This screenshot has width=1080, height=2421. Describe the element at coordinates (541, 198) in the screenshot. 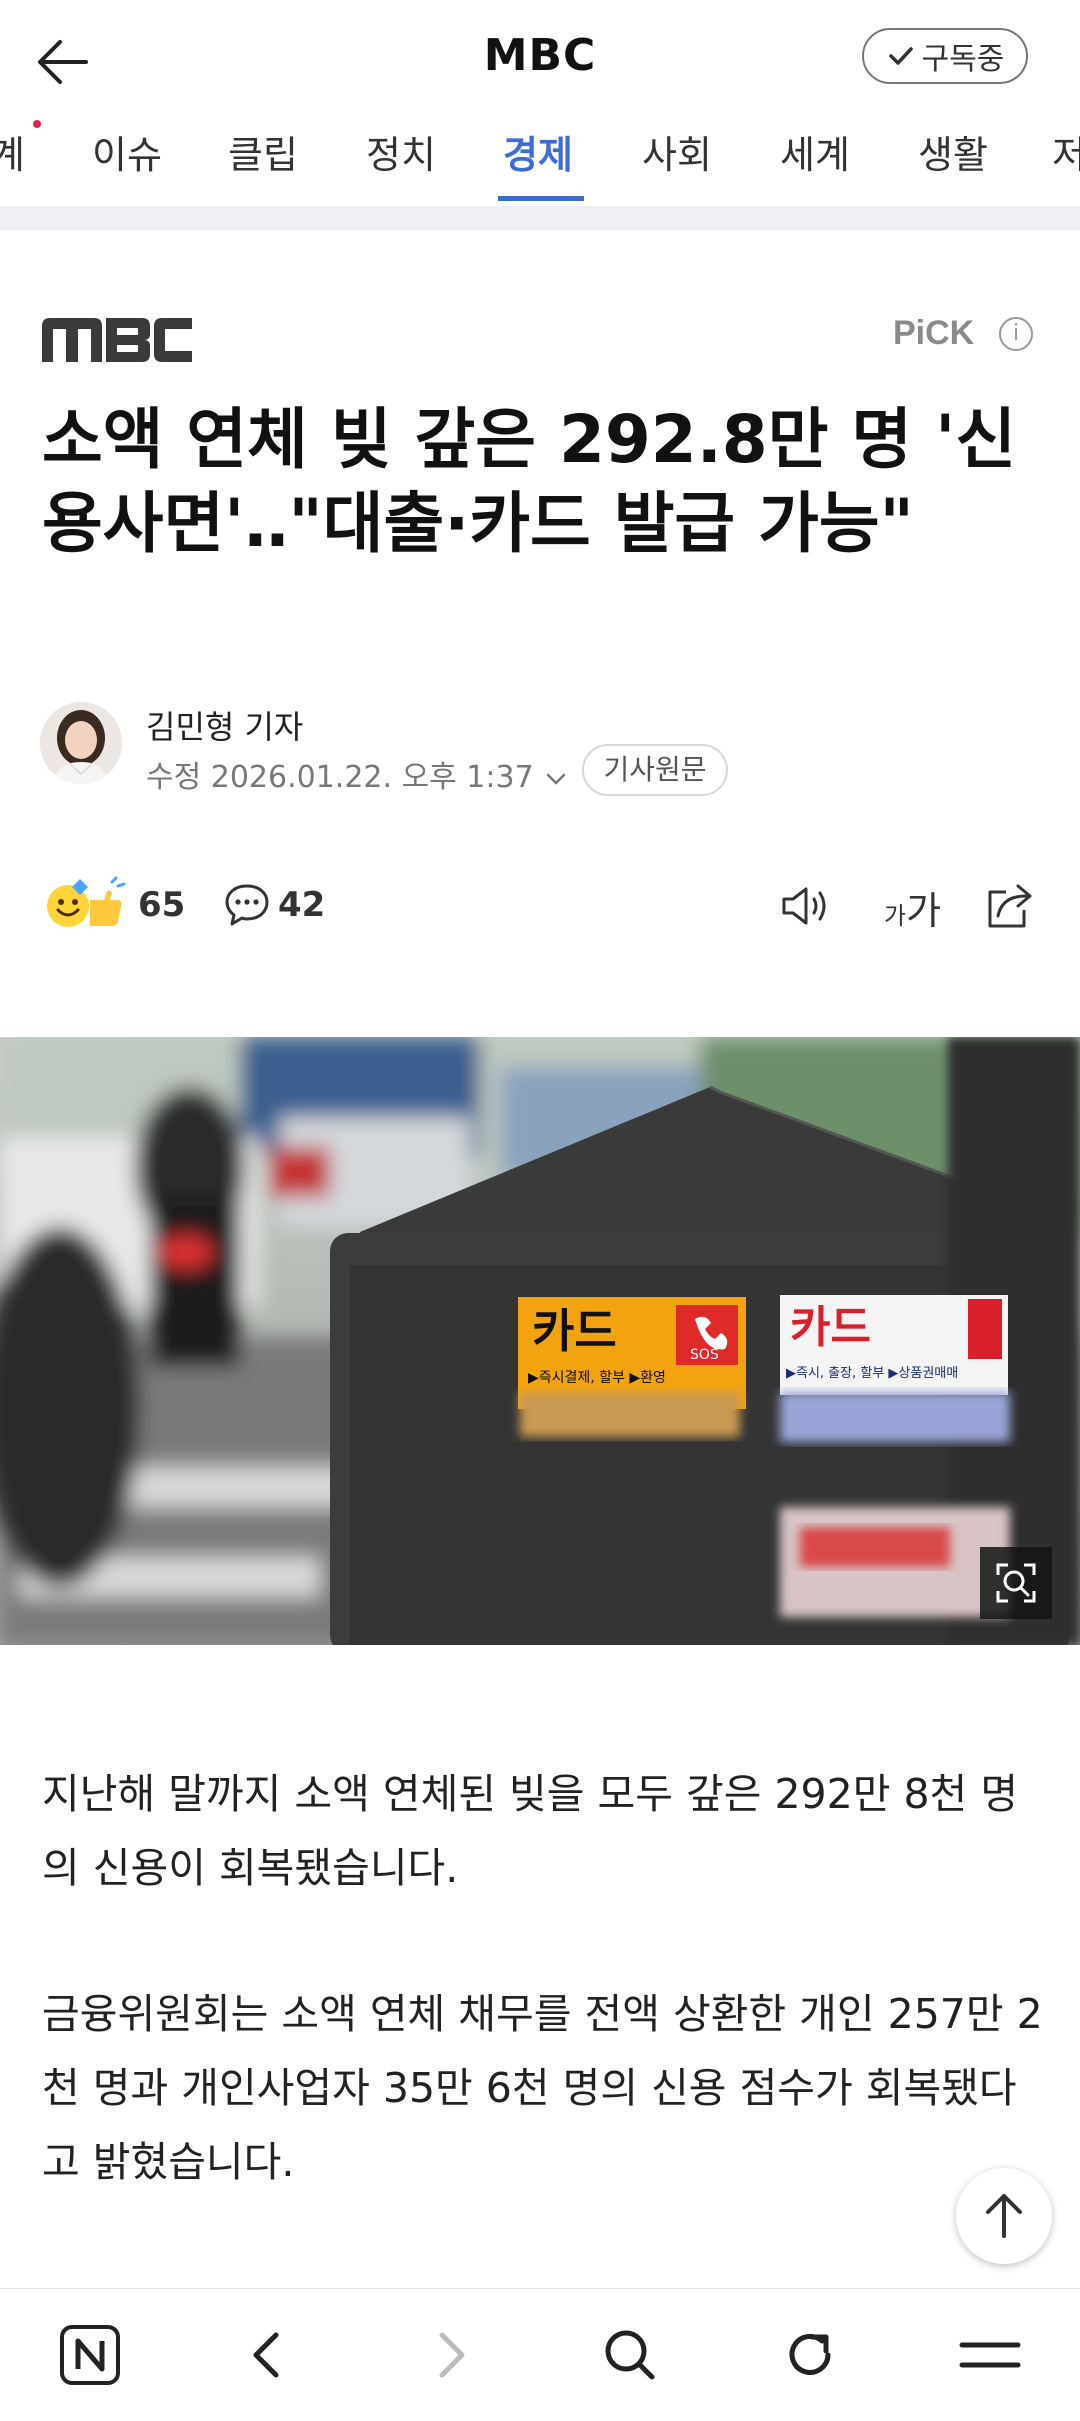

I see `active-tab-indicator` at that location.